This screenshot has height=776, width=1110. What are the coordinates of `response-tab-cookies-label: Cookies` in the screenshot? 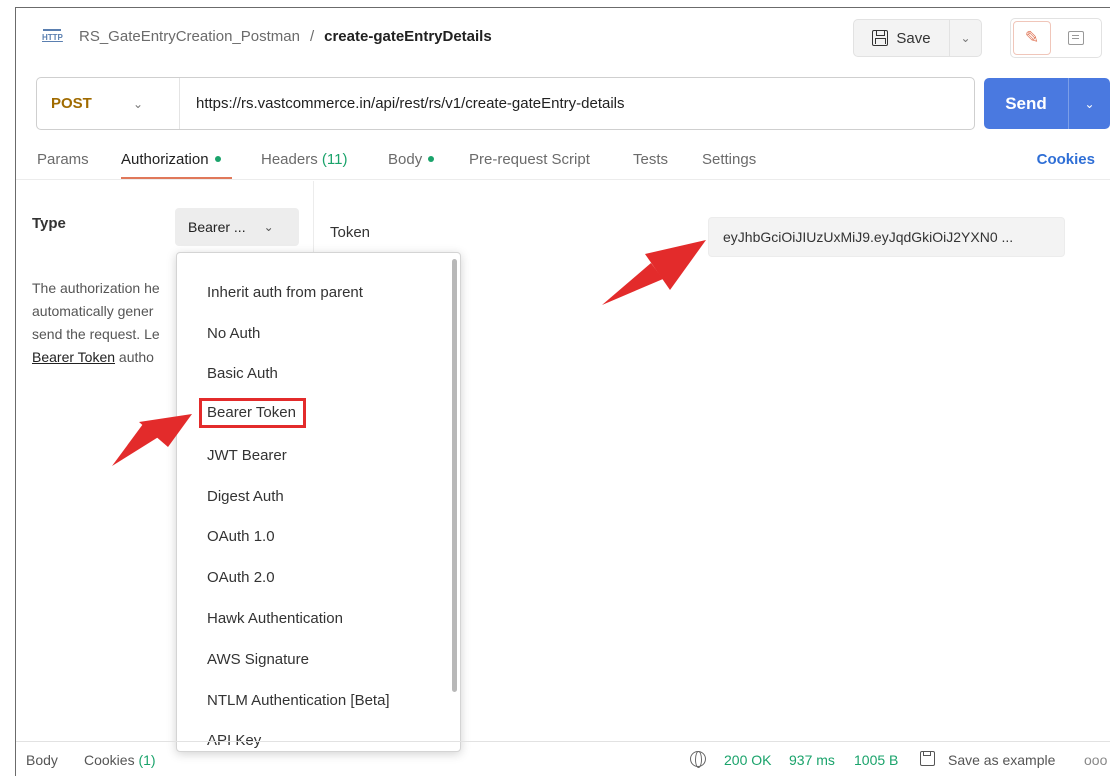 It's located at (109, 760).